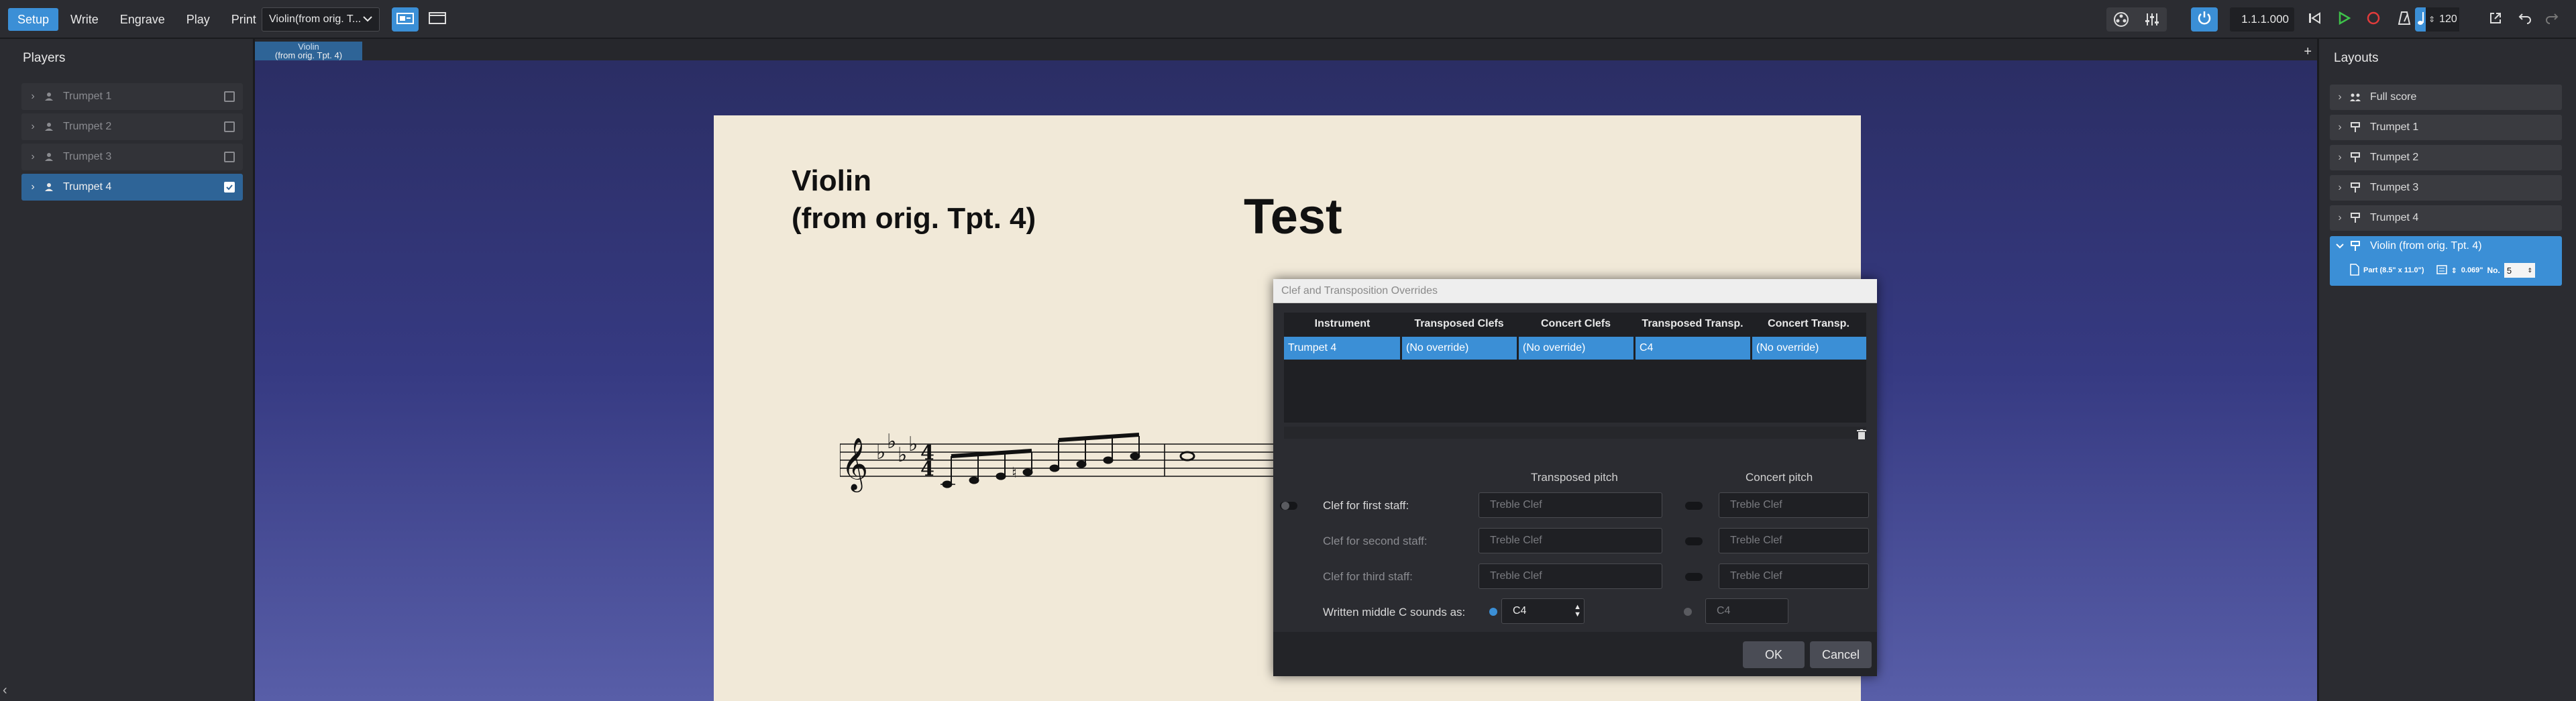  What do you see at coordinates (1577, 611) in the screenshot?
I see `spinbox-arrows-icon: ▲ ▼` at bounding box center [1577, 611].